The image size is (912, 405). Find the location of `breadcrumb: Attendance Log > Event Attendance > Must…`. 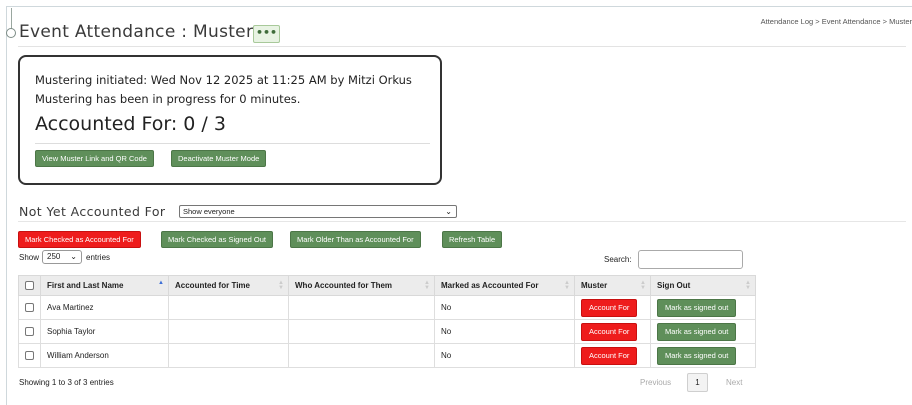

breadcrumb: Attendance Log > Event Attendance > Must… is located at coordinates (836, 21).